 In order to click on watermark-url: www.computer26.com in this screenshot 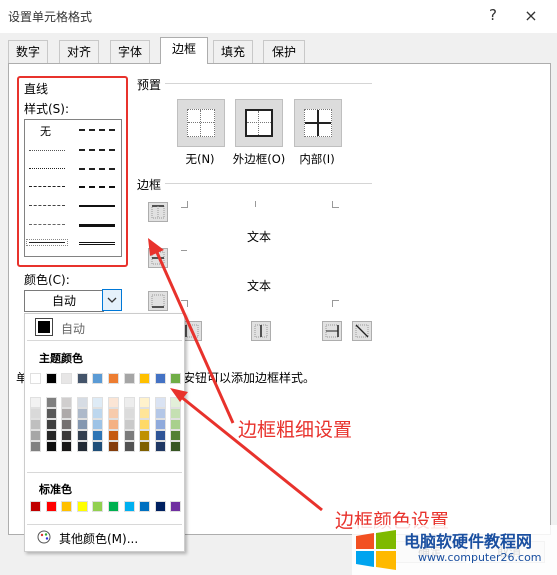, I will do `click(480, 557)`.